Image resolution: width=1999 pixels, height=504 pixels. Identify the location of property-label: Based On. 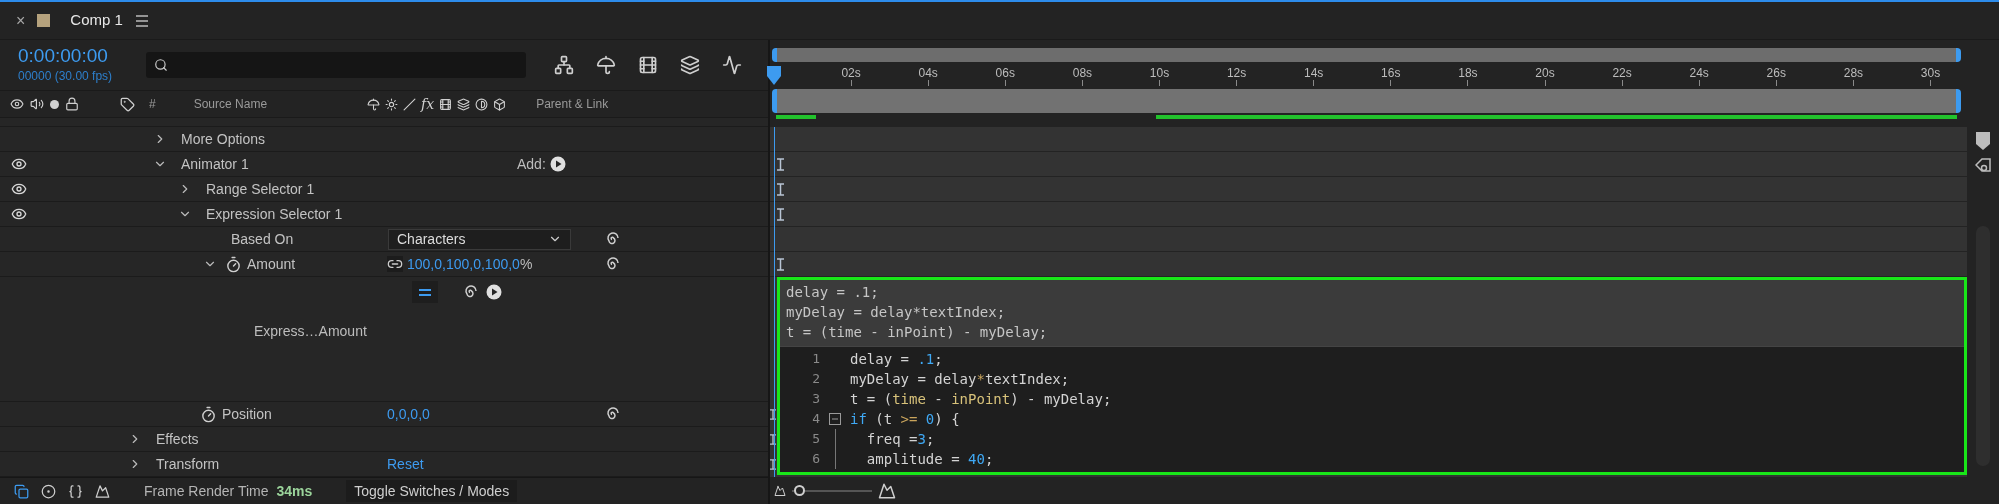
(262, 239).